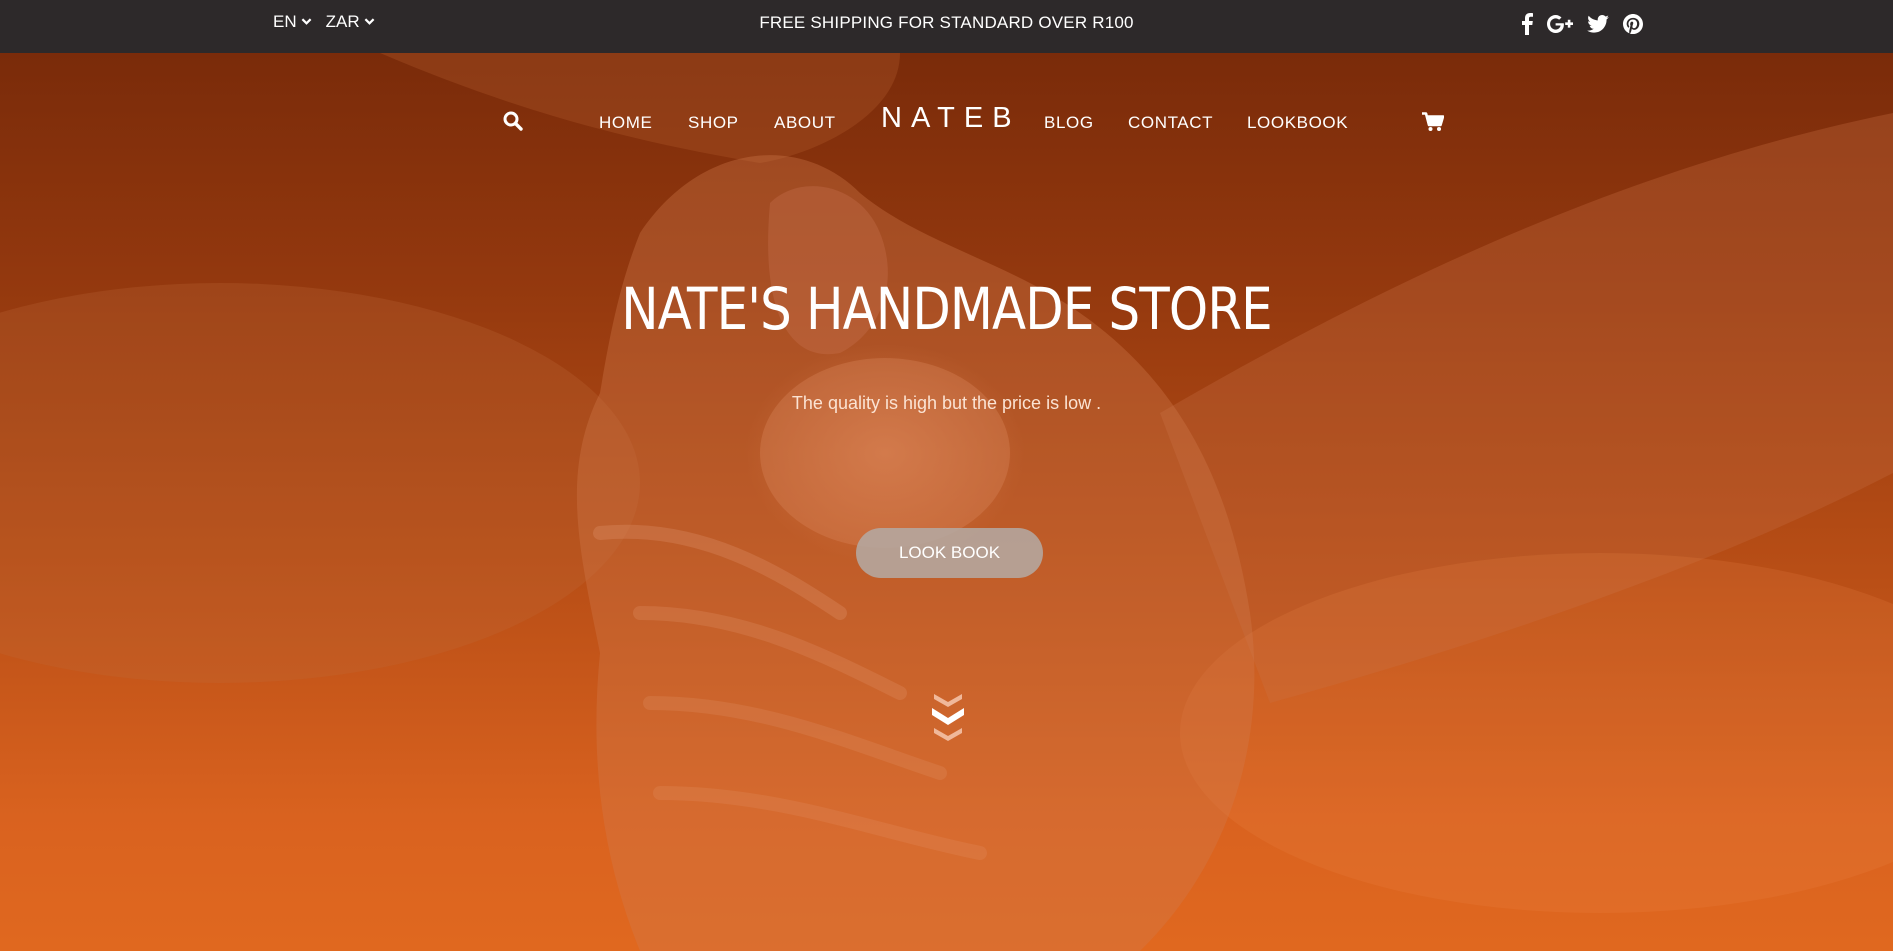 This screenshot has width=1893, height=951. Describe the element at coordinates (713, 123) in the screenshot. I see `nav-item-shop: SHOP` at that location.